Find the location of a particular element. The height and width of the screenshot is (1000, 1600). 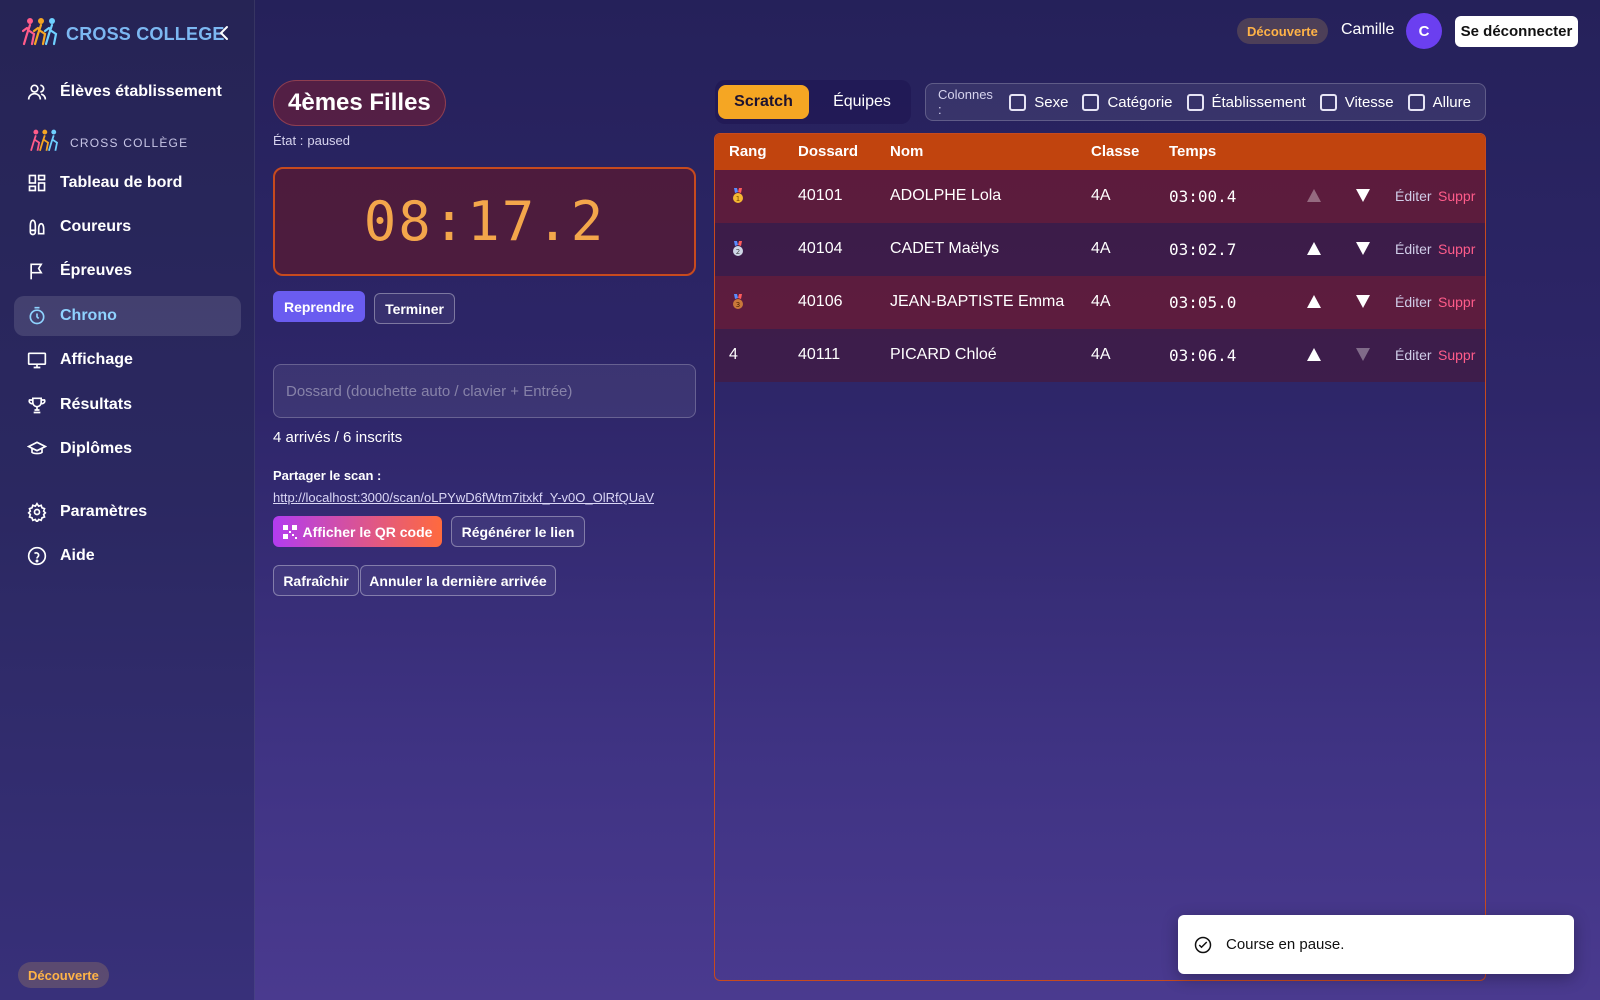

sidebar-item-epreuves: Épreuves is located at coordinates (127, 271).